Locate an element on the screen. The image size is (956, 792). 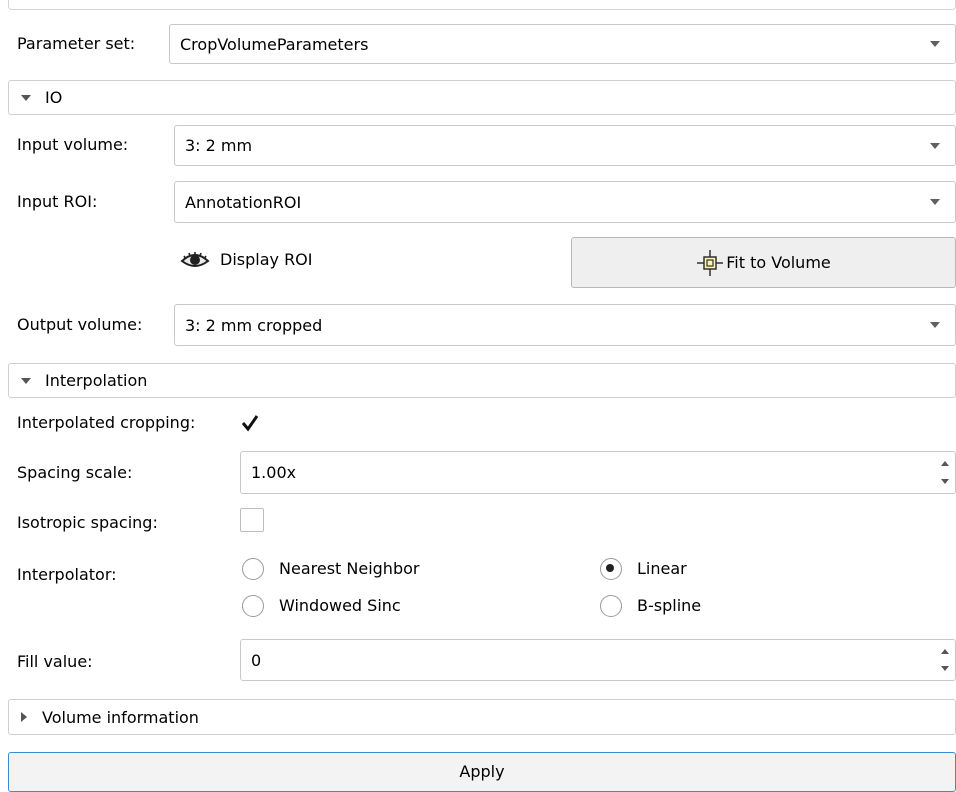
output-volume-value: 3: 2 mm cropped is located at coordinates (254, 325).